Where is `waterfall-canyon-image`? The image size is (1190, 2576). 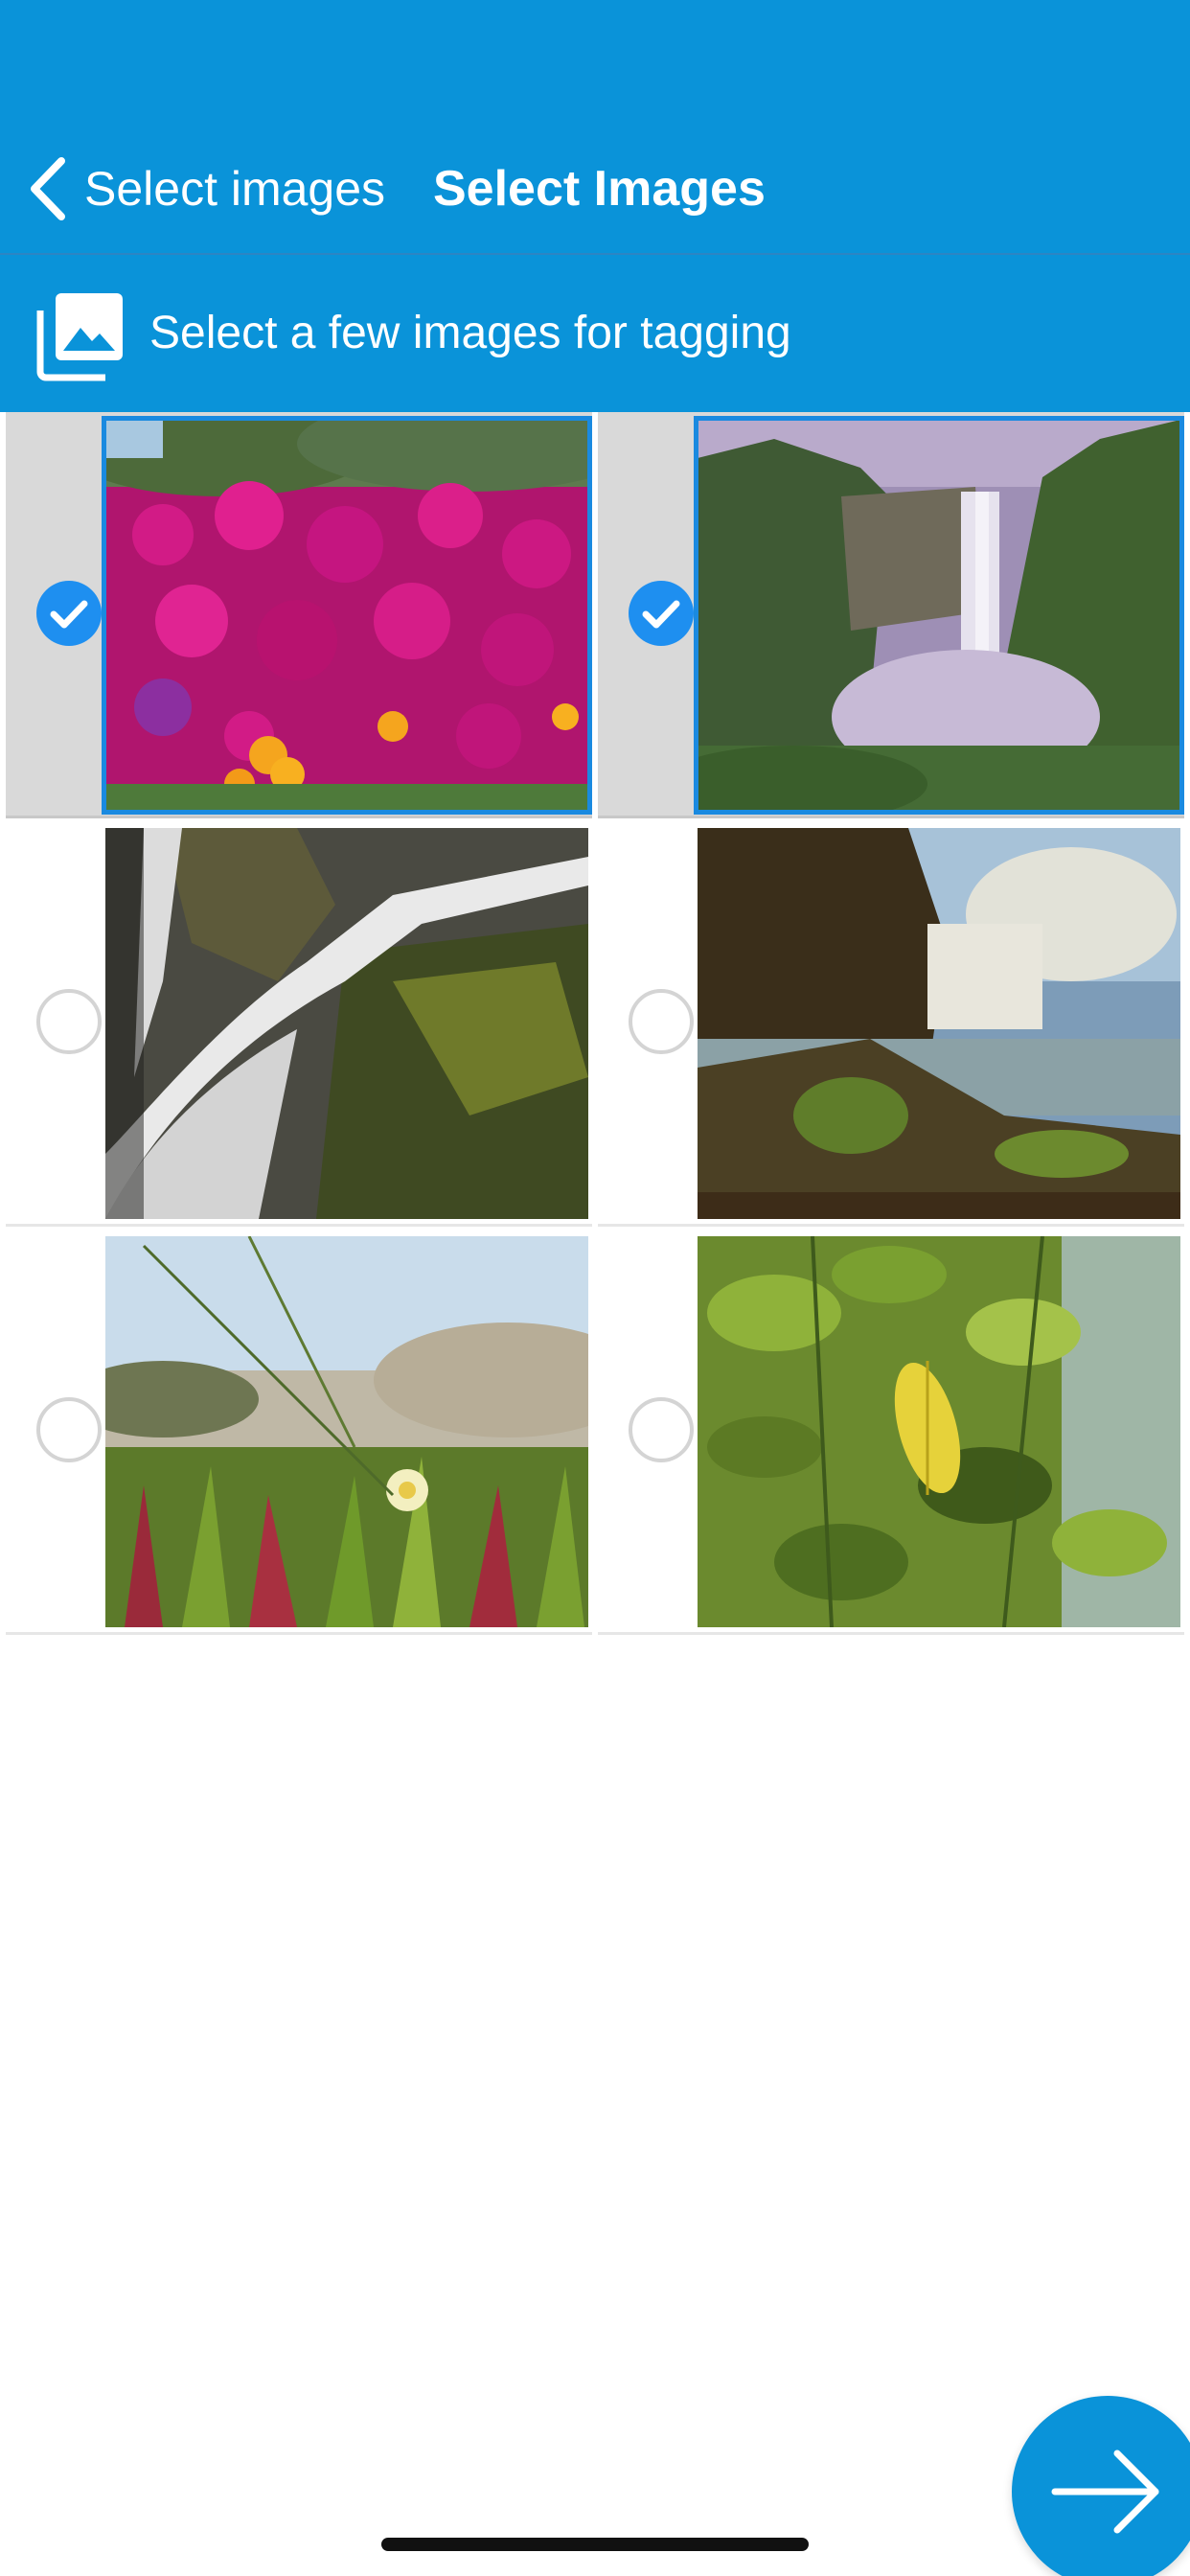
waterfall-canyon-image is located at coordinates (939, 615).